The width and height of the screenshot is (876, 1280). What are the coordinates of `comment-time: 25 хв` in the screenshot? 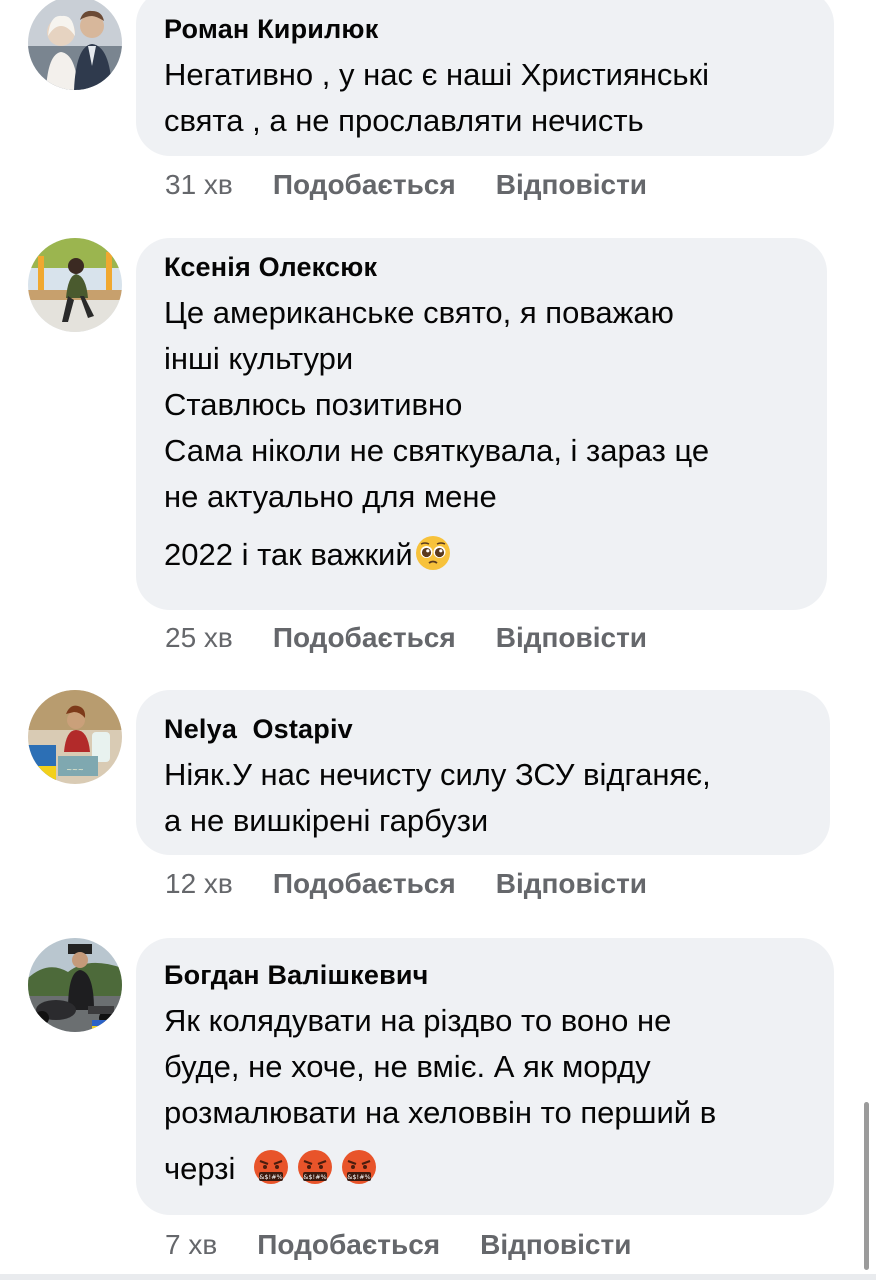 It's located at (199, 638).